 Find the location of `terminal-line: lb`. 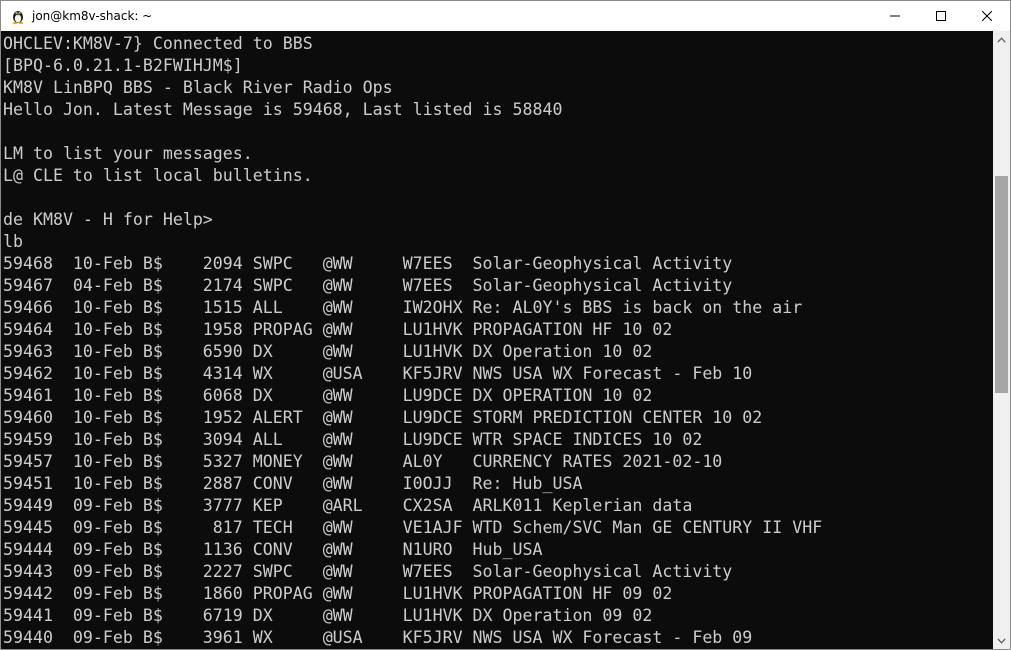

terminal-line: lb is located at coordinates (13, 241).